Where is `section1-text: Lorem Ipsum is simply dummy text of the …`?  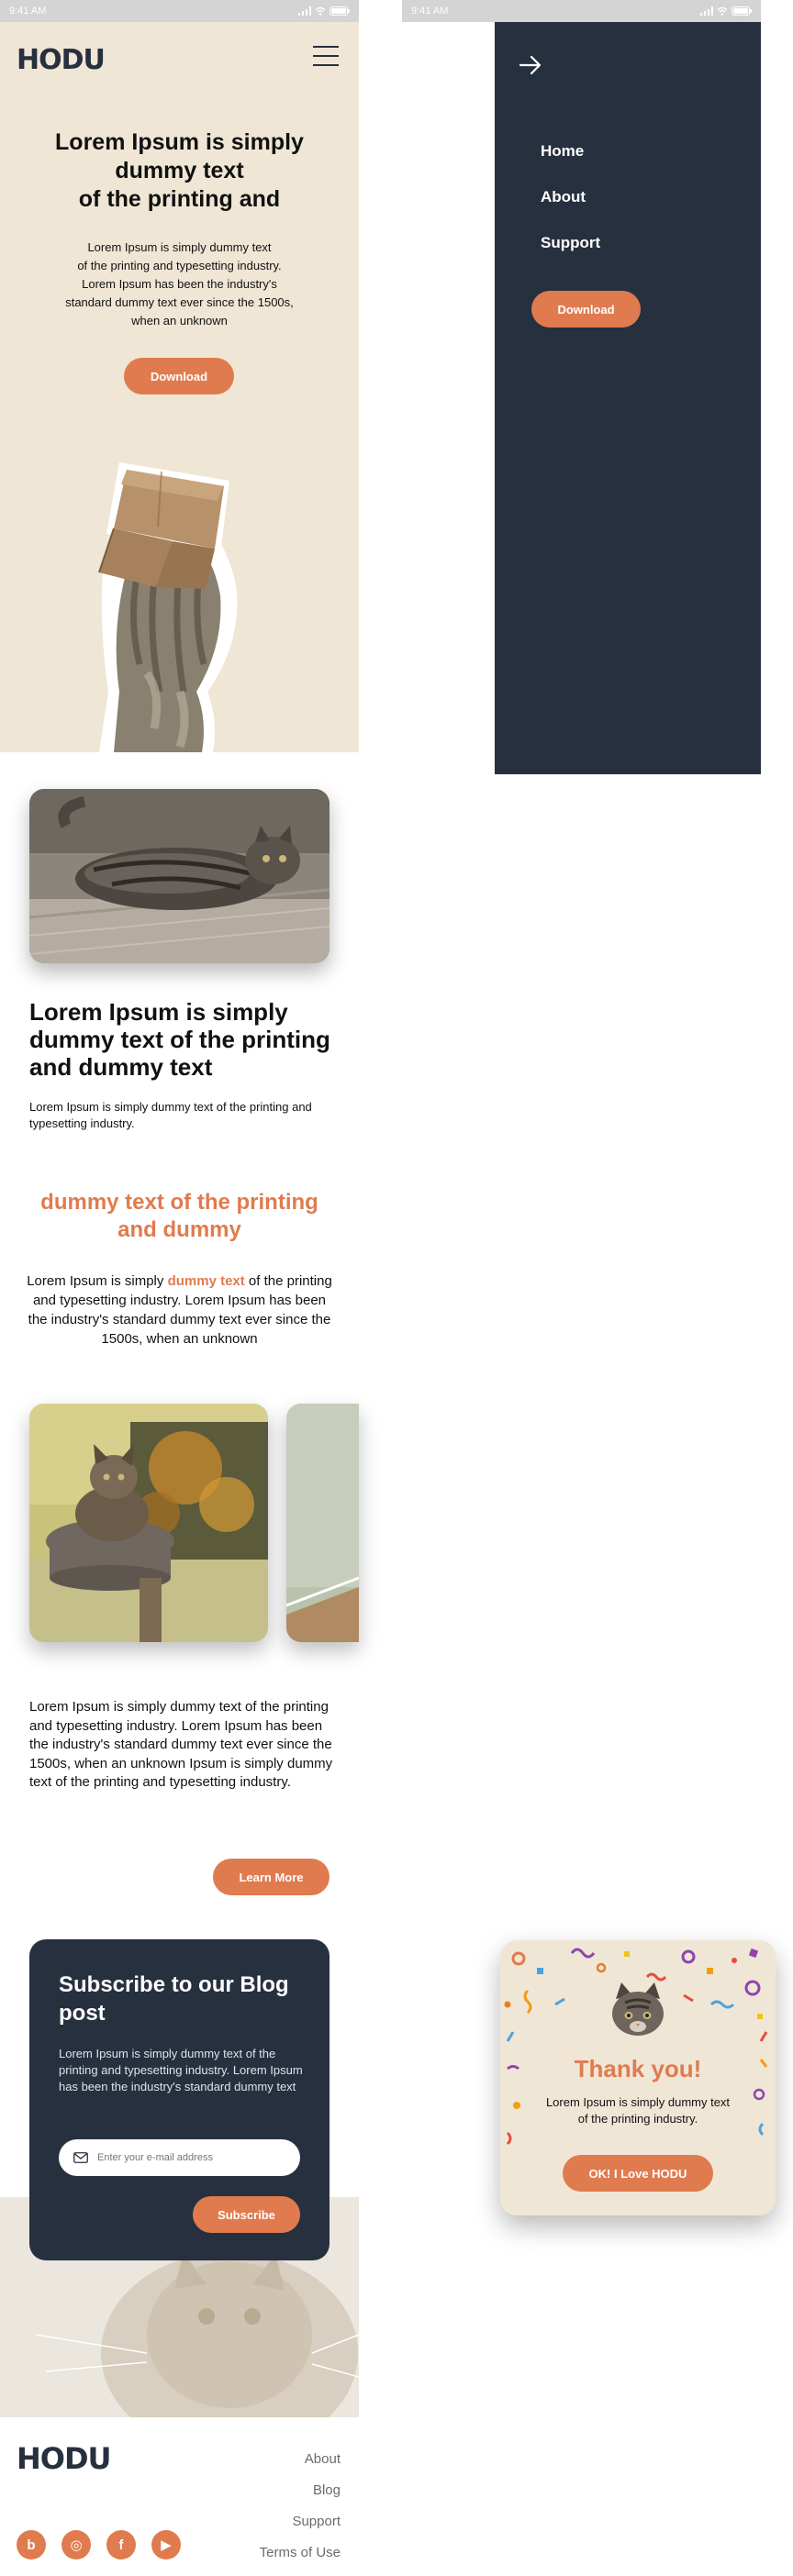 section1-text: Lorem Ipsum is simply dummy text of the … is located at coordinates (170, 1115).